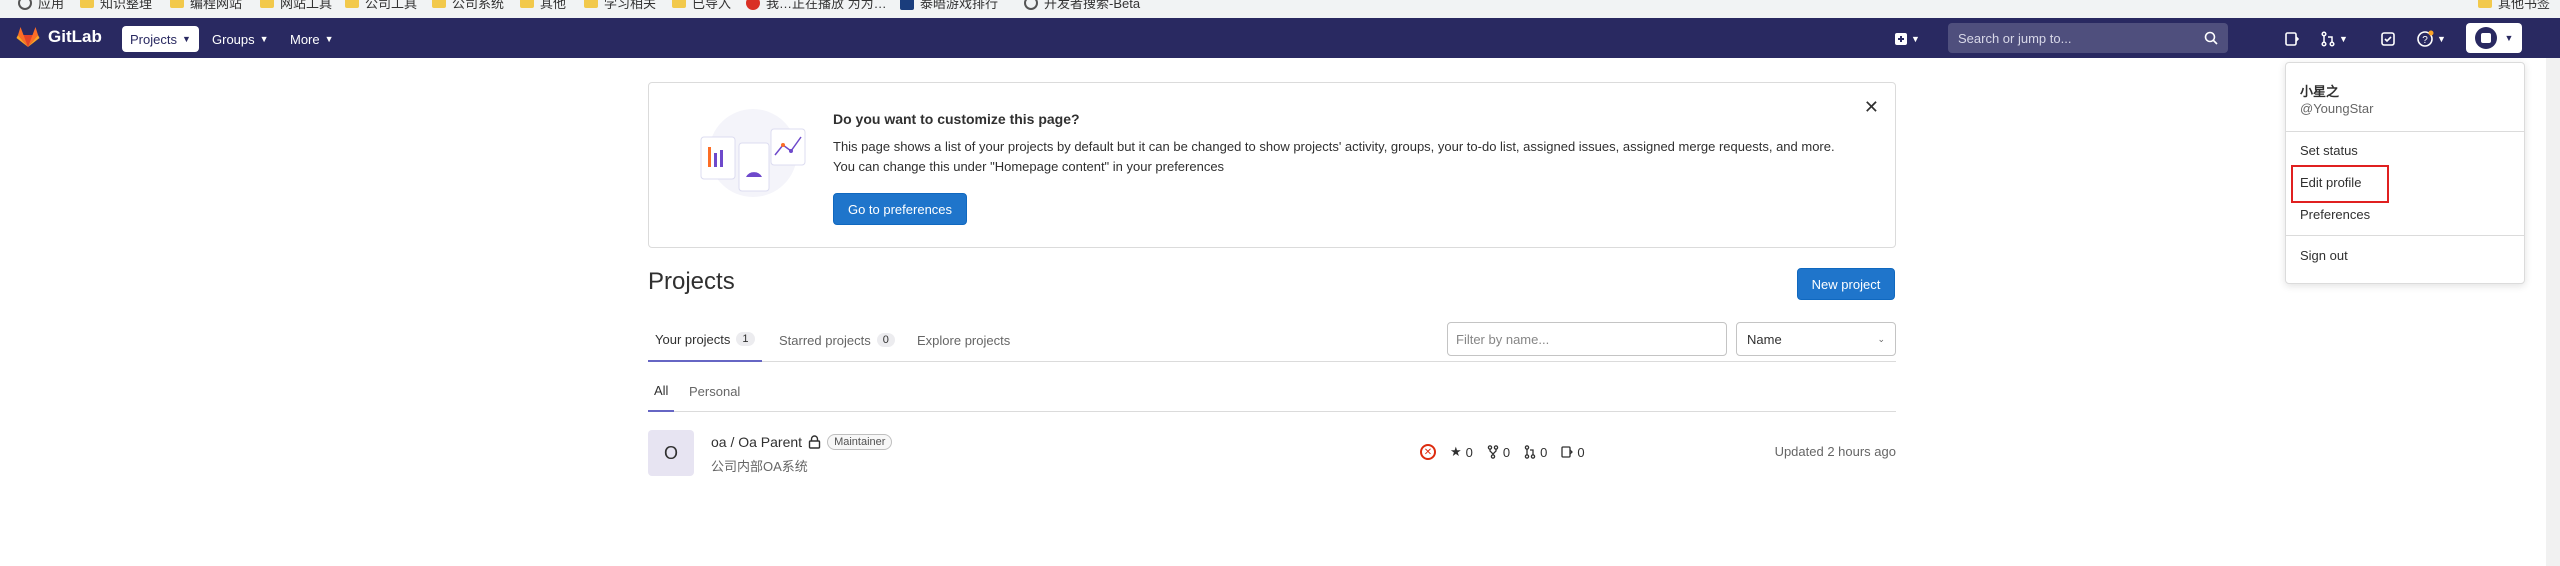 This screenshot has width=2560, height=566. I want to click on project-name-link: oa / Oa Parent, so click(756, 442).